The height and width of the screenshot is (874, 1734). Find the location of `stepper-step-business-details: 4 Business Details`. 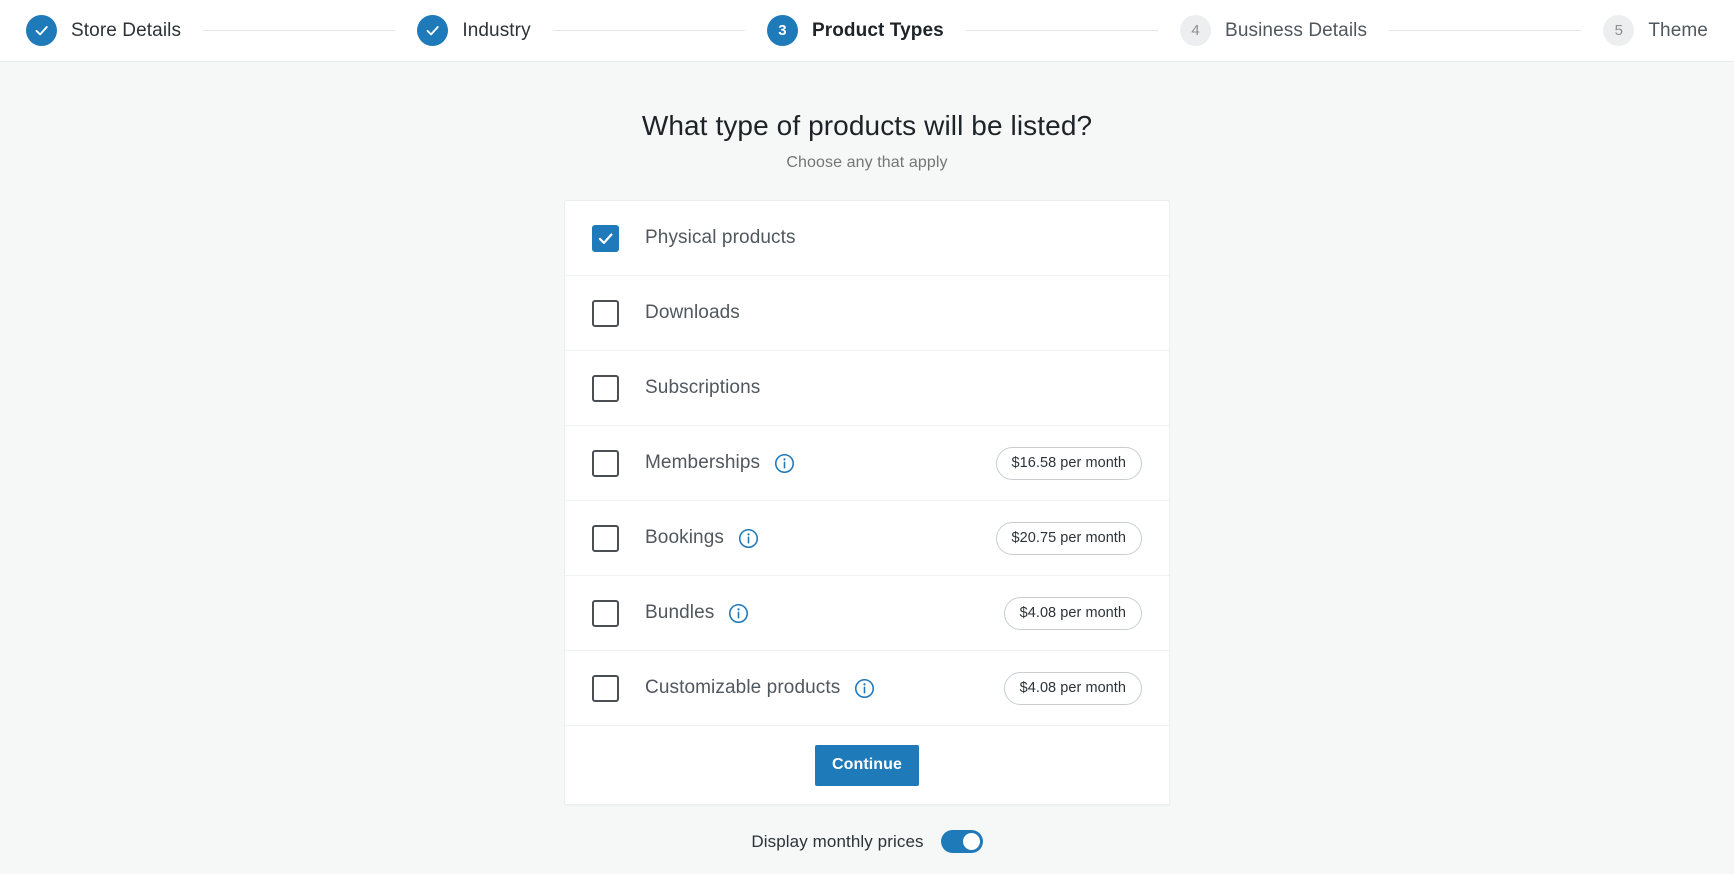

stepper-step-business-details: 4 Business Details is located at coordinates (1273, 30).